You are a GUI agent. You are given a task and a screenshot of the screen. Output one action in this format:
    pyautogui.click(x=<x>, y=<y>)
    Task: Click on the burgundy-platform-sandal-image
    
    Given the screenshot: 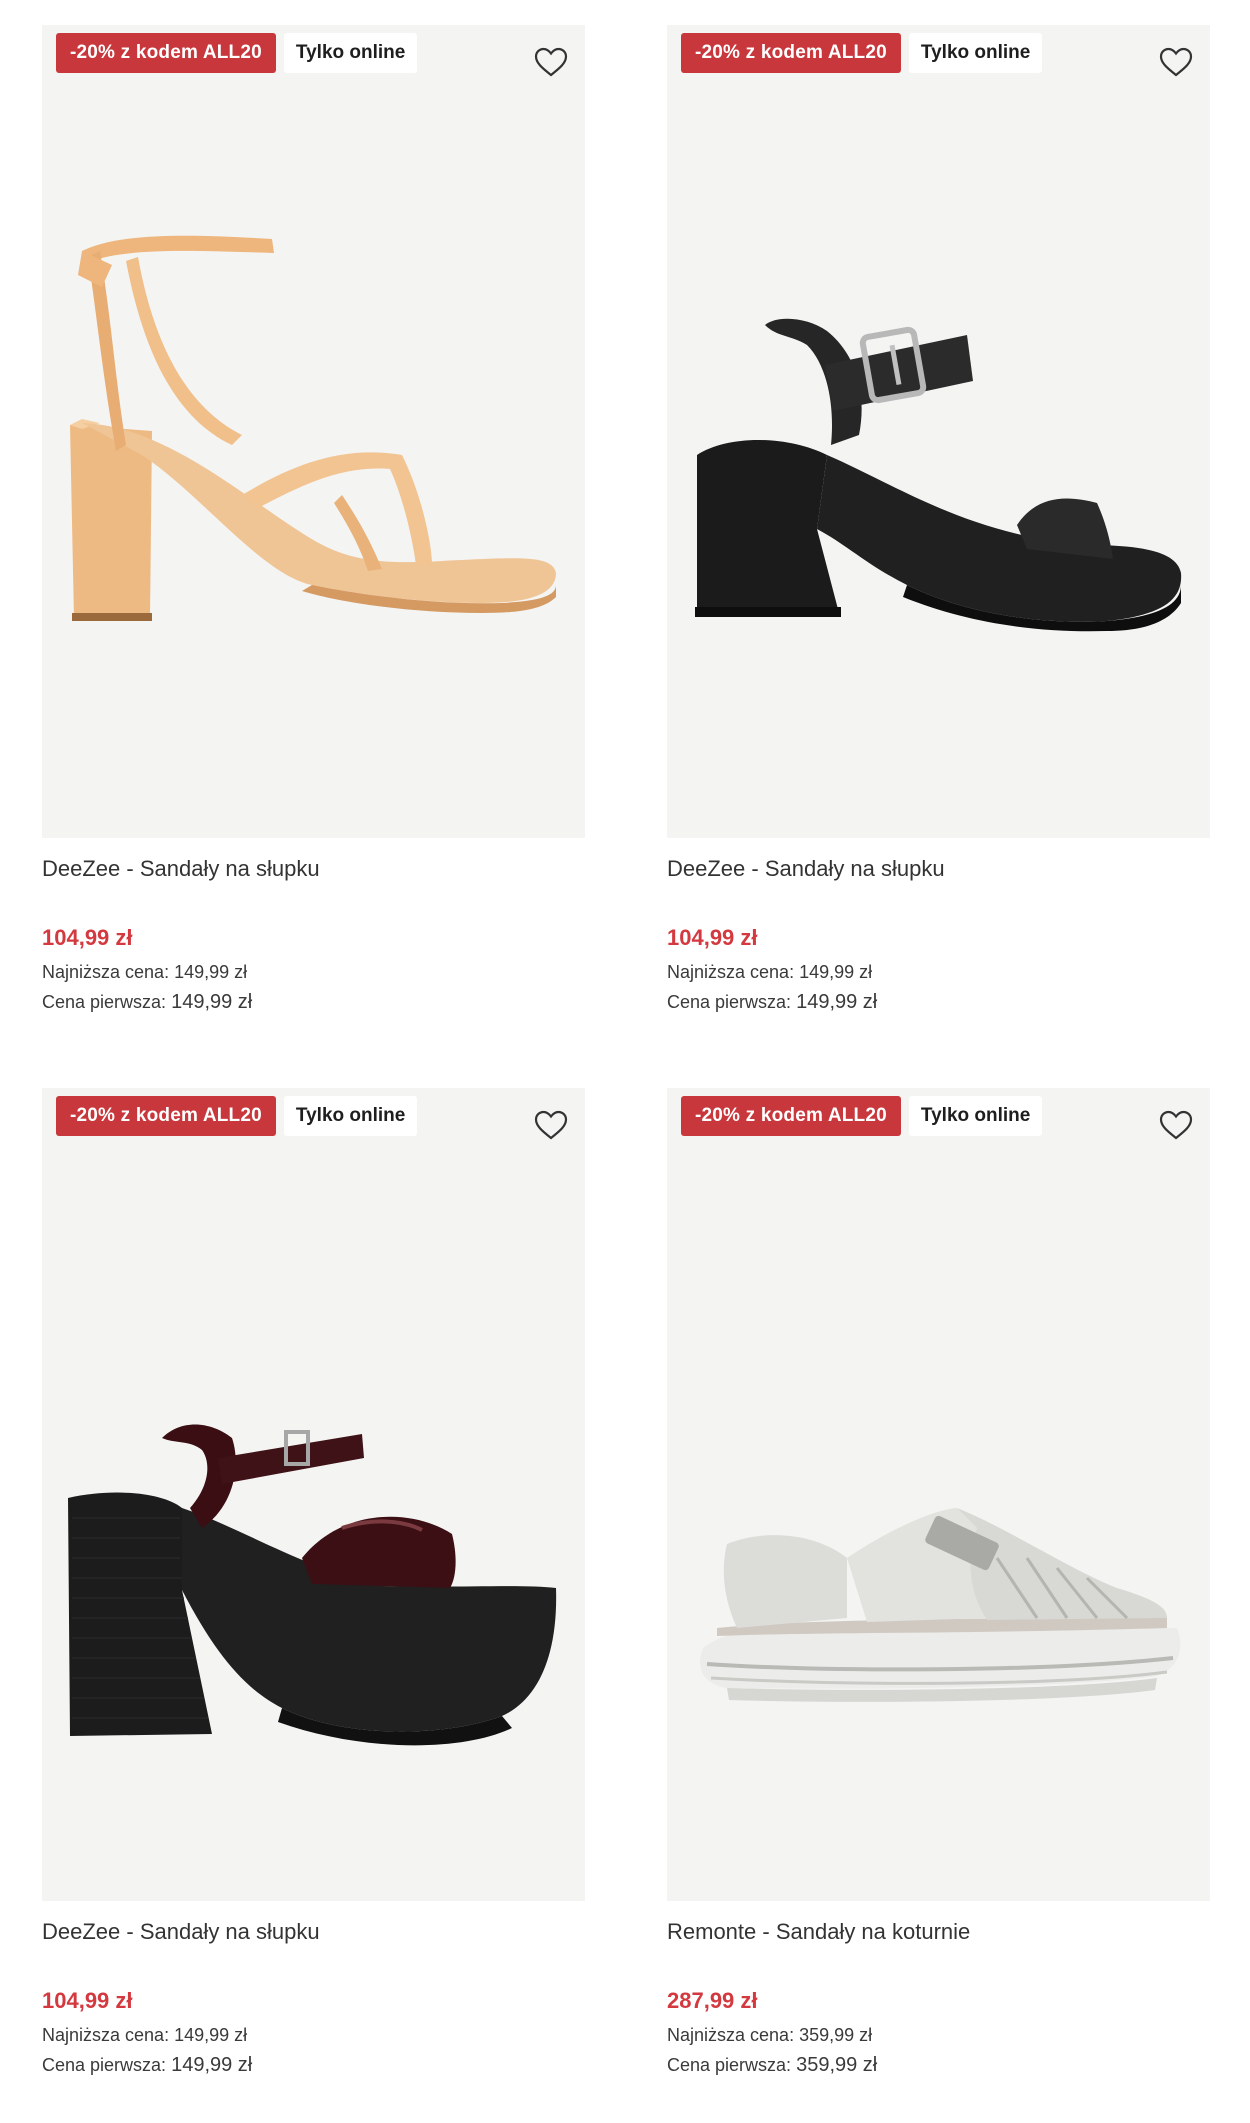 What is the action you would take?
    pyautogui.click(x=312, y=1585)
    